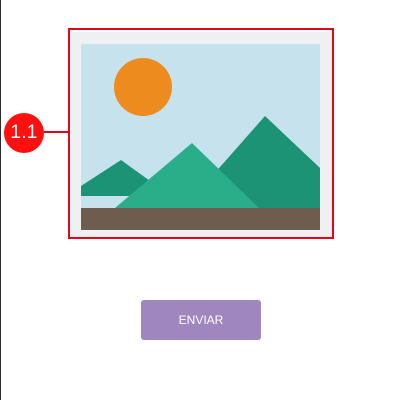  I want to click on submit-button: ENVIAR, so click(201, 320).